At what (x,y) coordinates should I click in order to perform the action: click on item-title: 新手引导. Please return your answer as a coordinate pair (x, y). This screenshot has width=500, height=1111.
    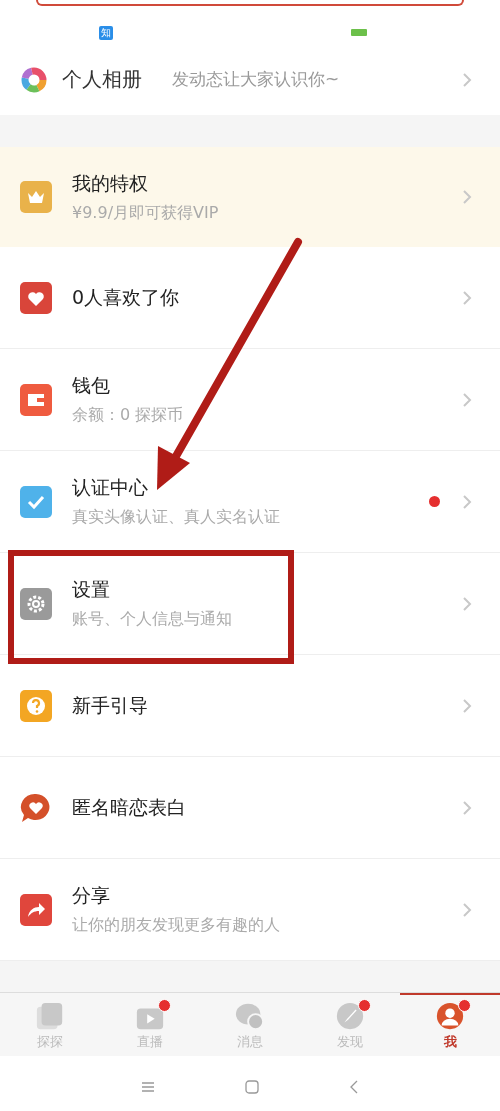
    Looking at the image, I should click on (110, 705).